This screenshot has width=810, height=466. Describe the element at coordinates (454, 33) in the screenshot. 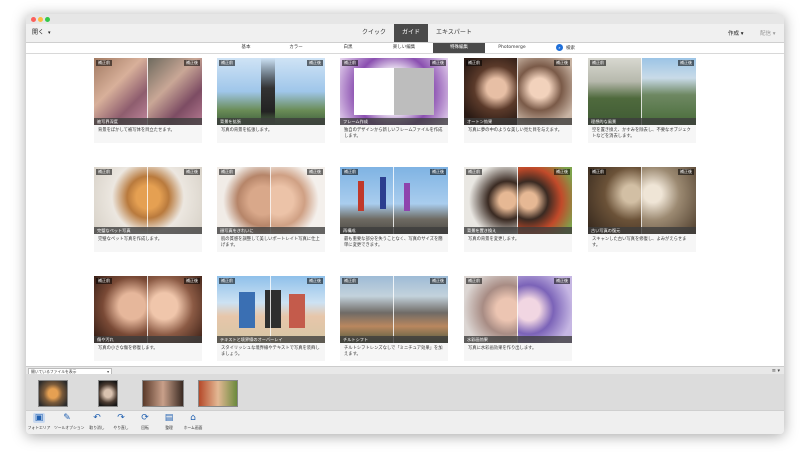

I see `mode-expert: エキスパート` at that location.